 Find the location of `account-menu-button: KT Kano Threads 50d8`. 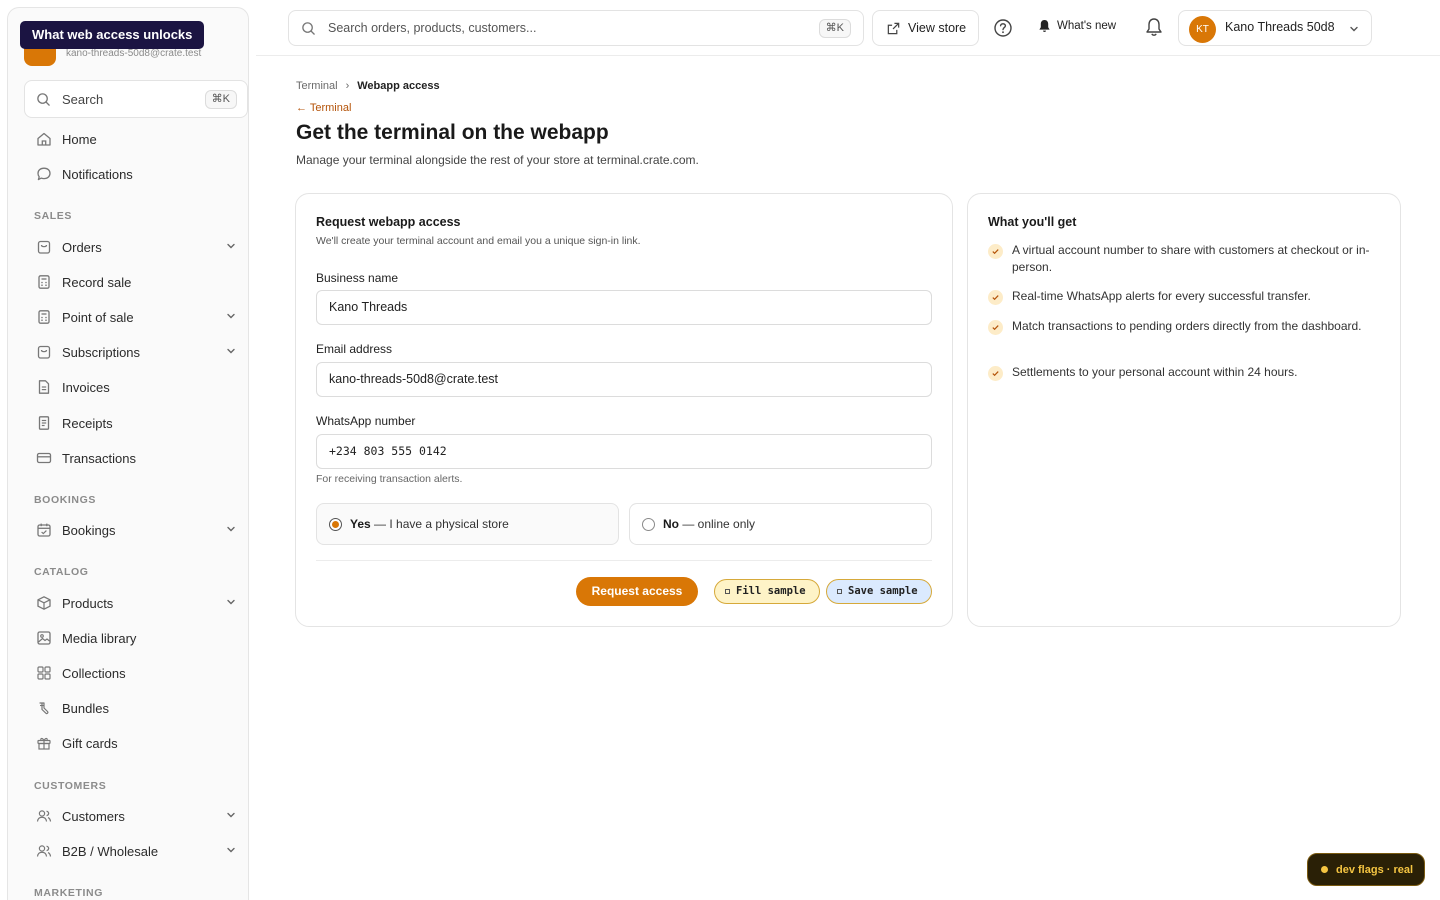

account-menu-button: KT Kano Threads 50d8 is located at coordinates (1275, 28).